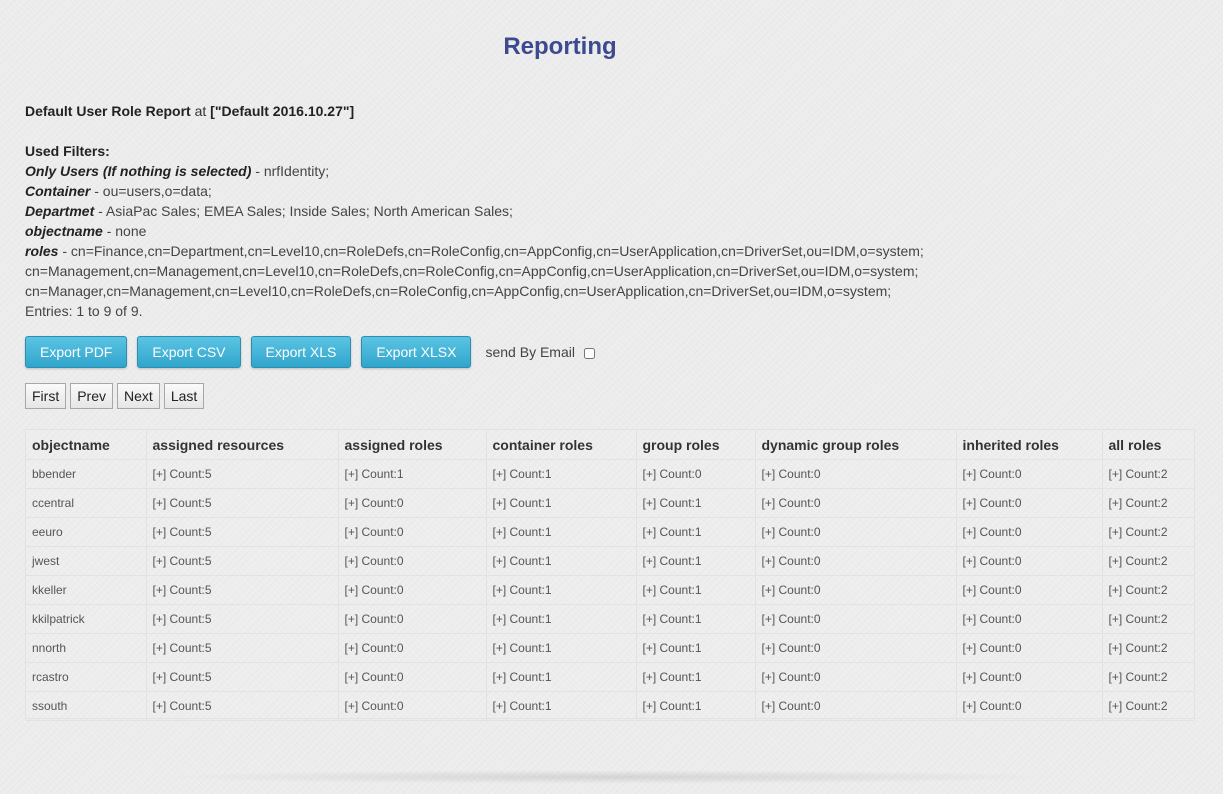 The height and width of the screenshot is (794, 1223). What do you see at coordinates (67, 151) in the screenshot?
I see `filters-header: Used Filters:` at bounding box center [67, 151].